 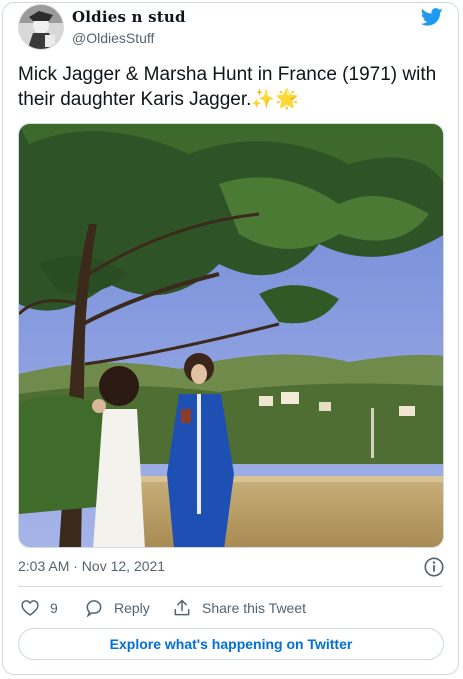 I want to click on display-name: Oldies n stud, so click(x=129, y=17).